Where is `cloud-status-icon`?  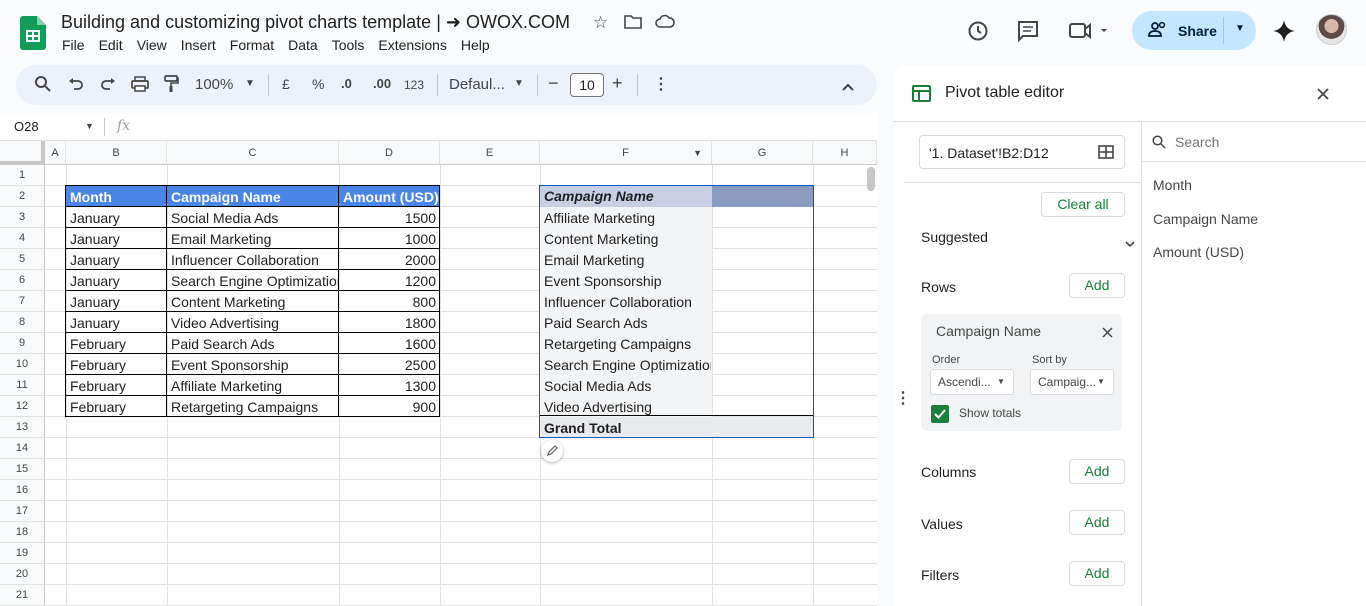
cloud-status-icon is located at coordinates (665, 23).